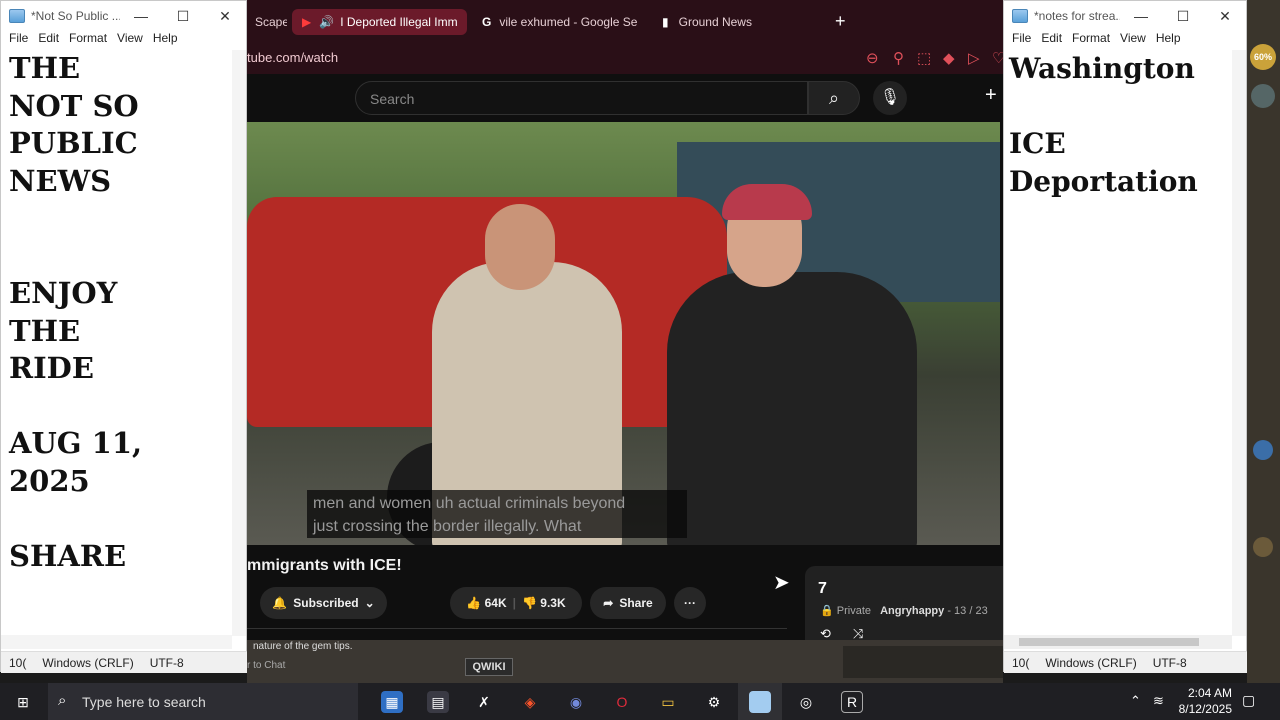 The width and height of the screenshot is (1280, 720). I want to click on clock-time: 2:04 AM, so click(1209, 693).